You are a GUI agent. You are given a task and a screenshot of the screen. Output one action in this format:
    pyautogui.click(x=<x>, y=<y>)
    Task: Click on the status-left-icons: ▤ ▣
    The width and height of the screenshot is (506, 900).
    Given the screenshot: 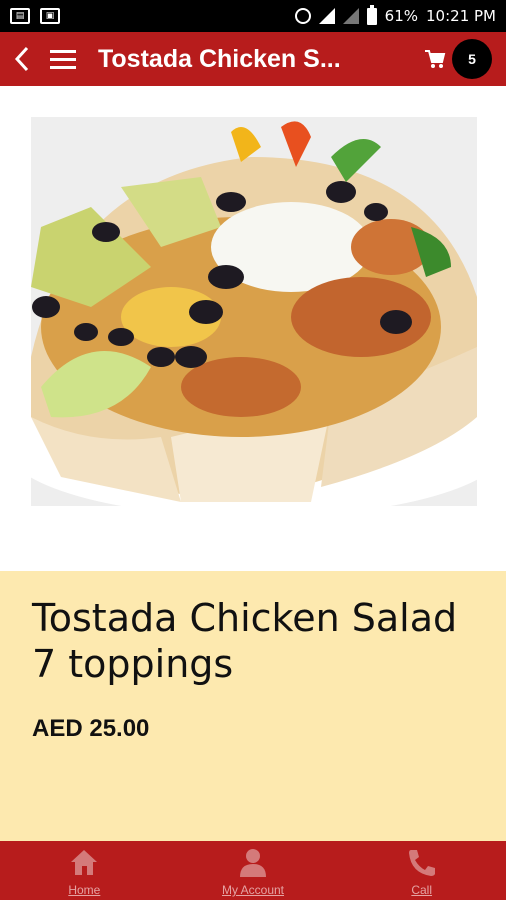 What is the action you would take?
    pyautogui.click(x=35, y=16)
    